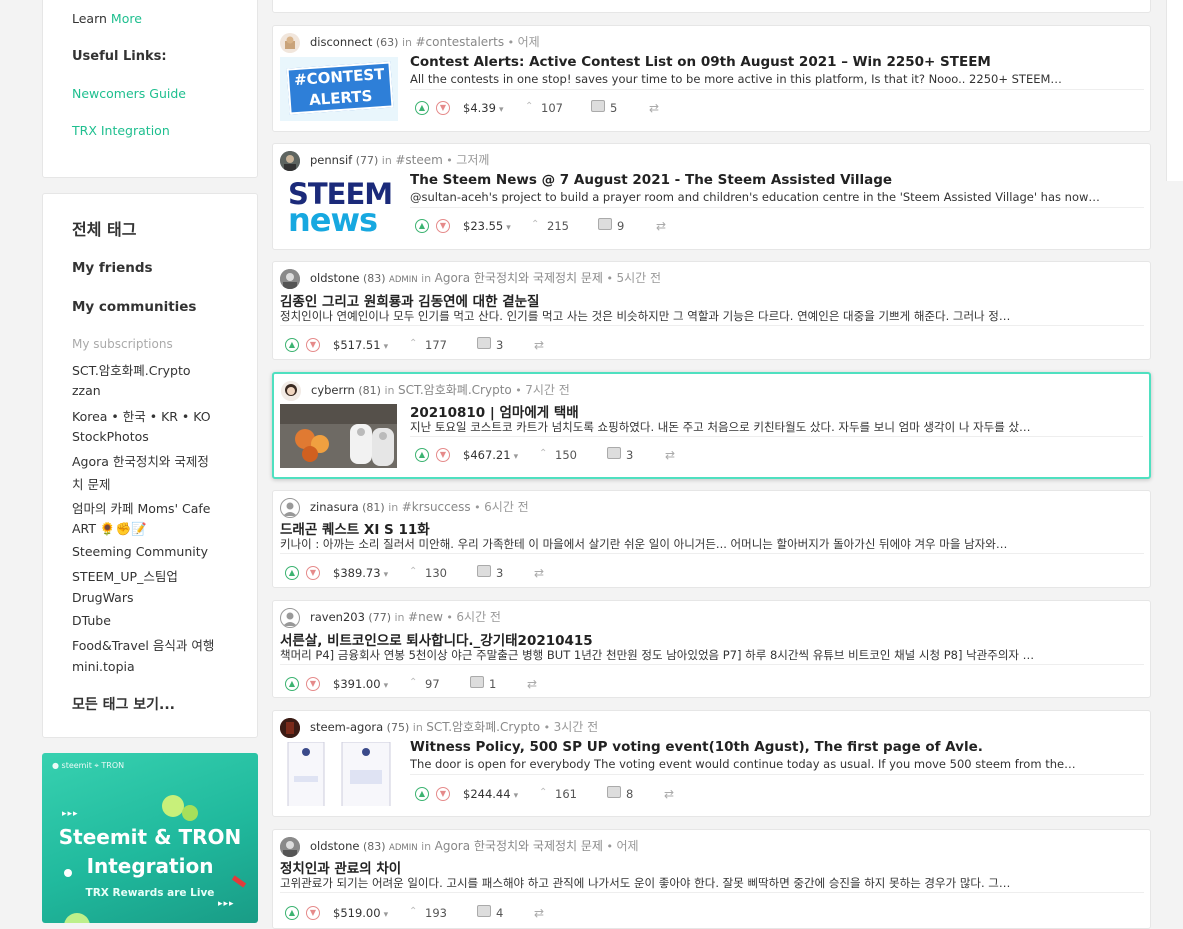  I want to click on payout-value: $4.39 ▾, so click(483, 108).